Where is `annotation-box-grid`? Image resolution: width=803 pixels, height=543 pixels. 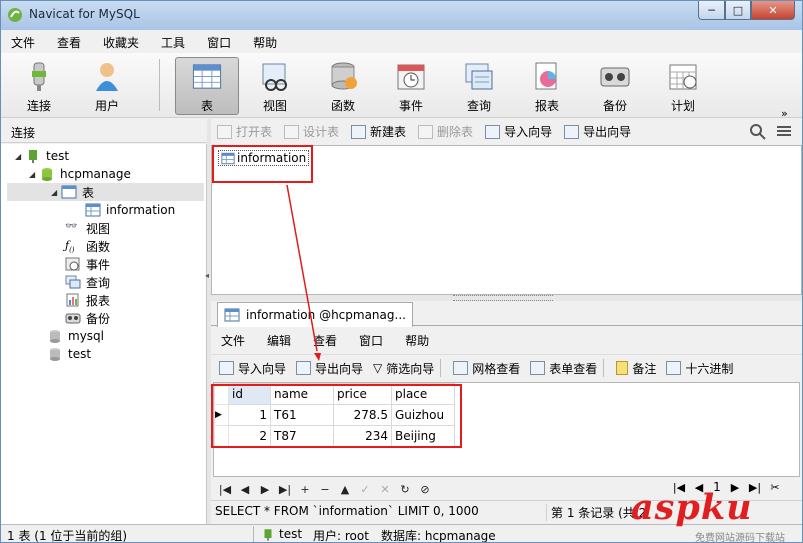 annotation-box-grid is located at coordinates (336, 416).